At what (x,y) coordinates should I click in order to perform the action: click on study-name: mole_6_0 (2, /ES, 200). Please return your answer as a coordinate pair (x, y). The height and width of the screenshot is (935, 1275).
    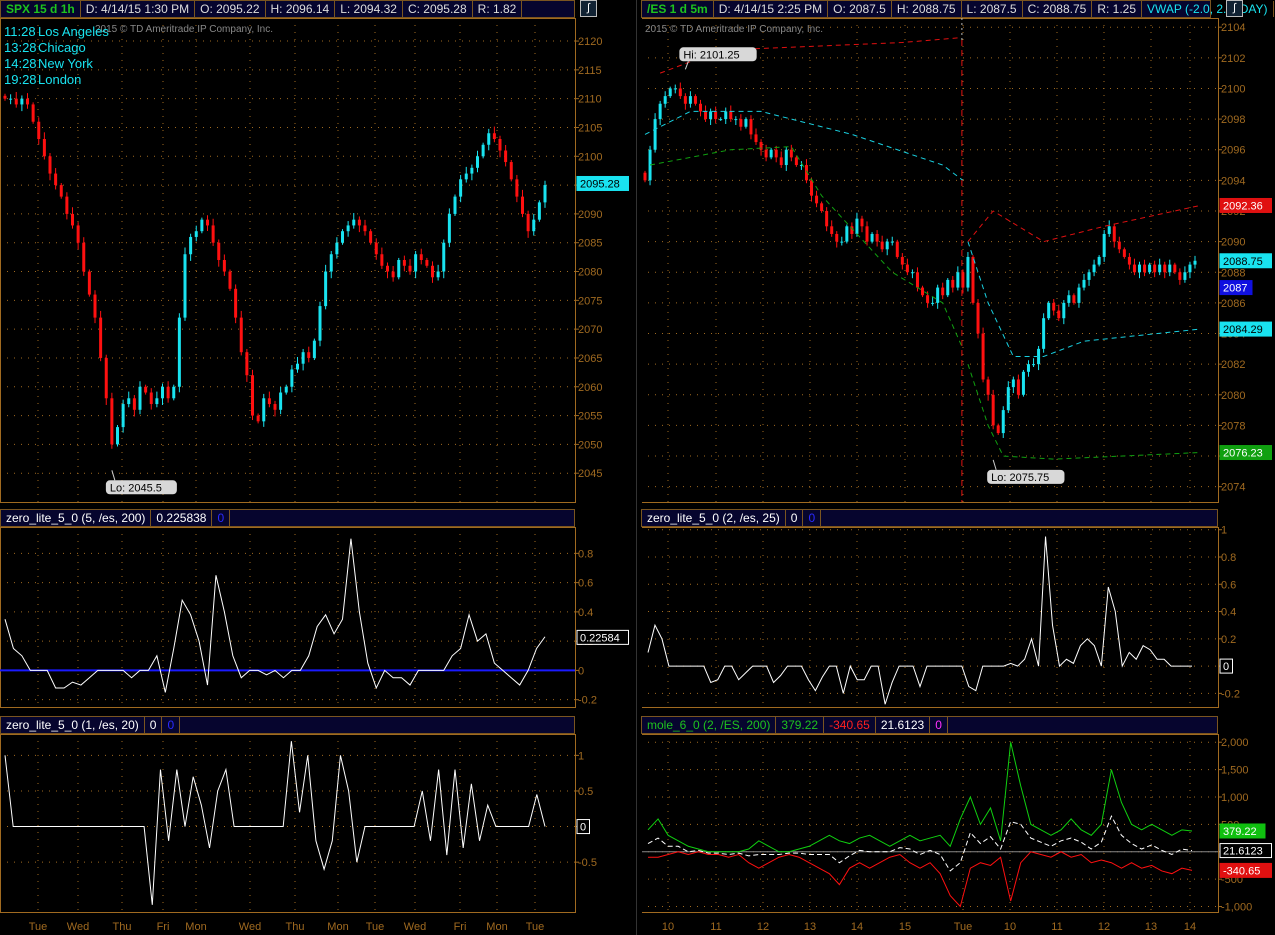
    Looking at the image, I should click on (709, 725).